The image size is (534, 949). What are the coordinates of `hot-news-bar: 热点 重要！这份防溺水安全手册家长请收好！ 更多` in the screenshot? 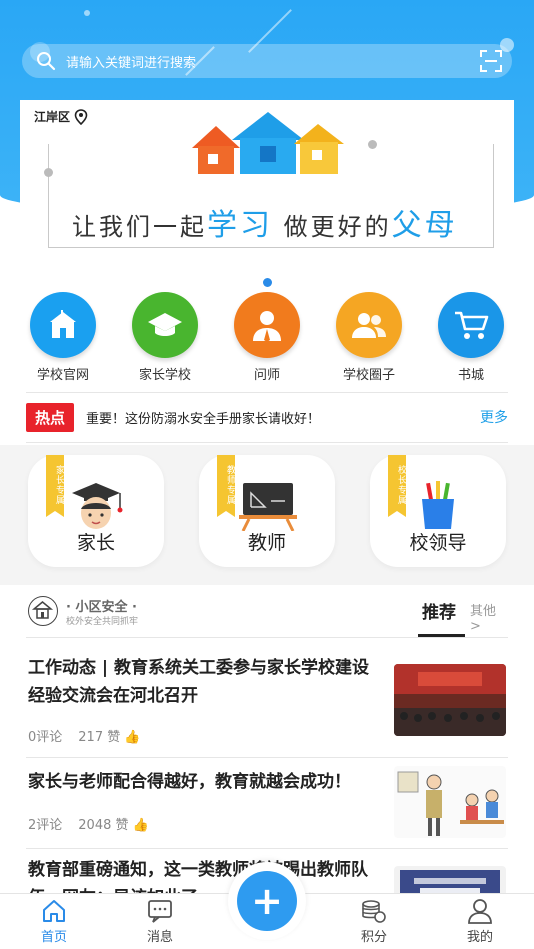 It's located at (267, 417).